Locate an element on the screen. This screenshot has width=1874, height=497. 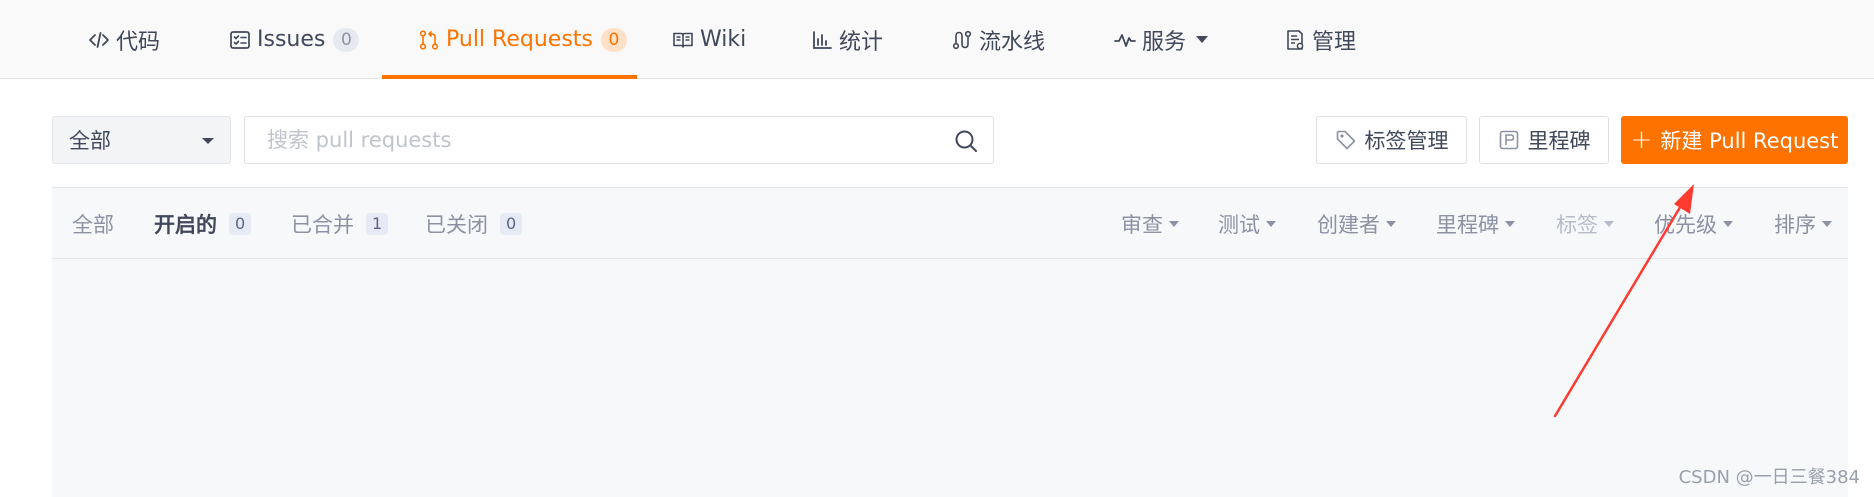
tab-label: 流水线 is located at coordinates (1012, 42).